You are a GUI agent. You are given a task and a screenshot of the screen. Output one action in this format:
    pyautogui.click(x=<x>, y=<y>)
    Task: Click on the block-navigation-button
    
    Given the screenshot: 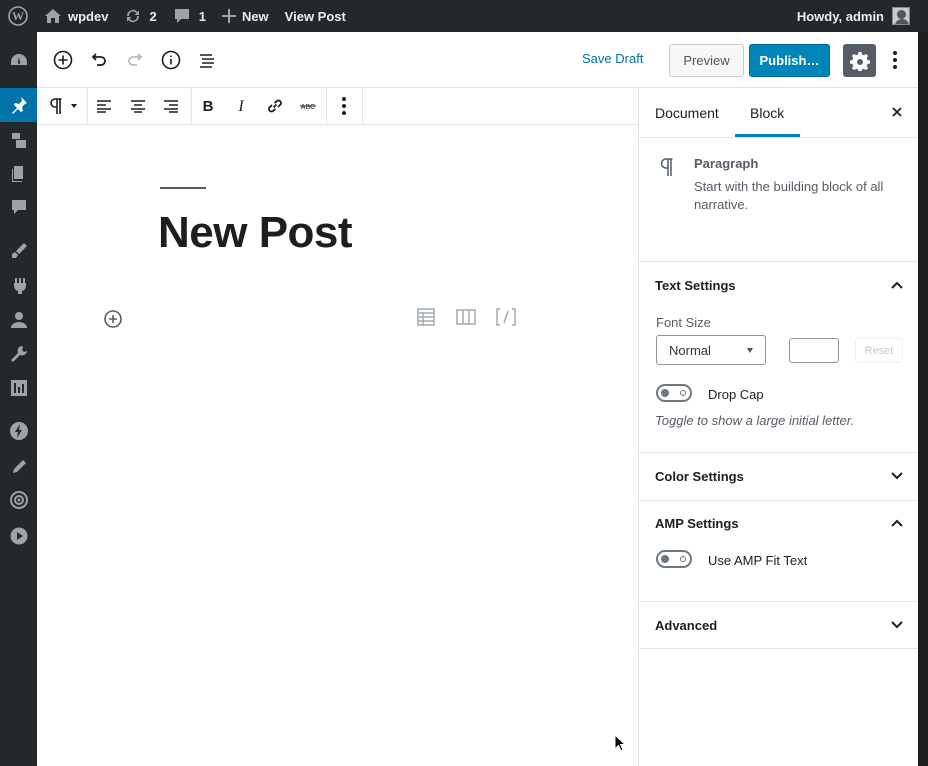 What is the action you would take?
    pyautogui.click(x=207, y=60)
    